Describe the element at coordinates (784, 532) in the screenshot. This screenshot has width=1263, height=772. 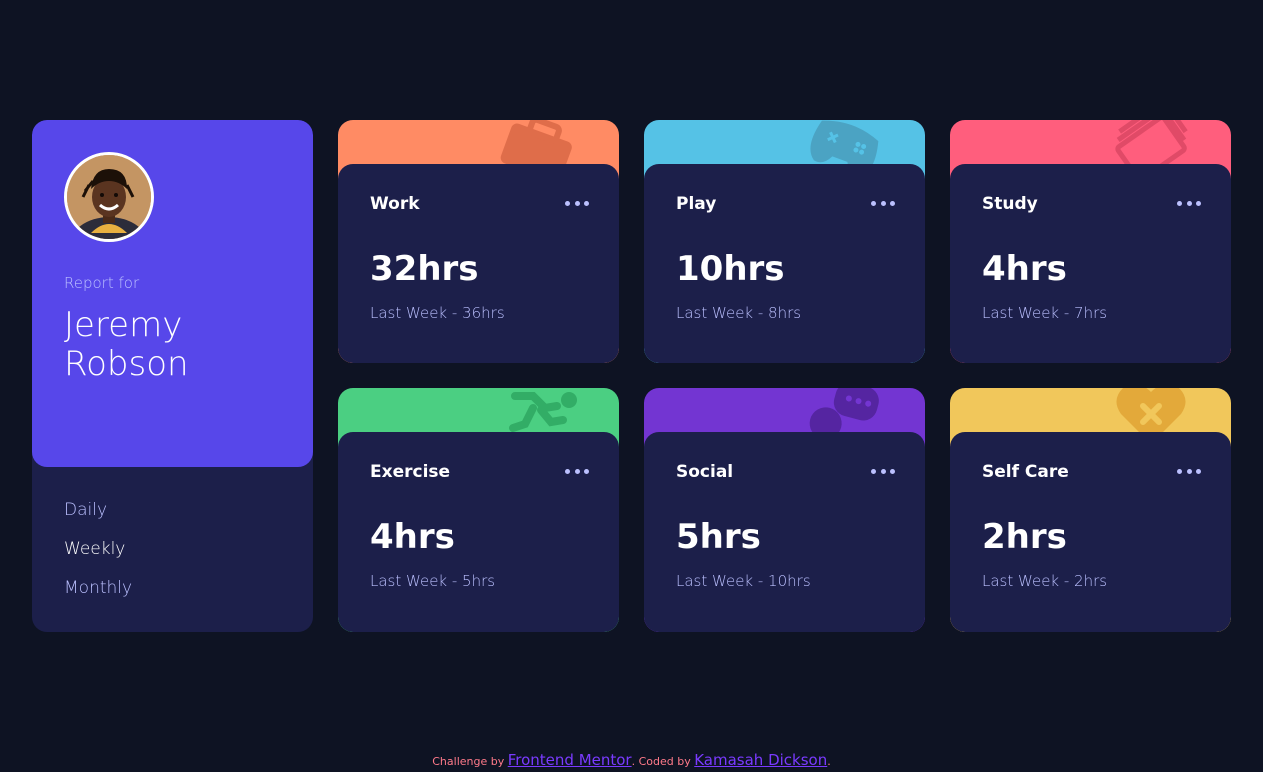
I see `card-body: Social 5hrs Last Week - 10hrs` at that location.